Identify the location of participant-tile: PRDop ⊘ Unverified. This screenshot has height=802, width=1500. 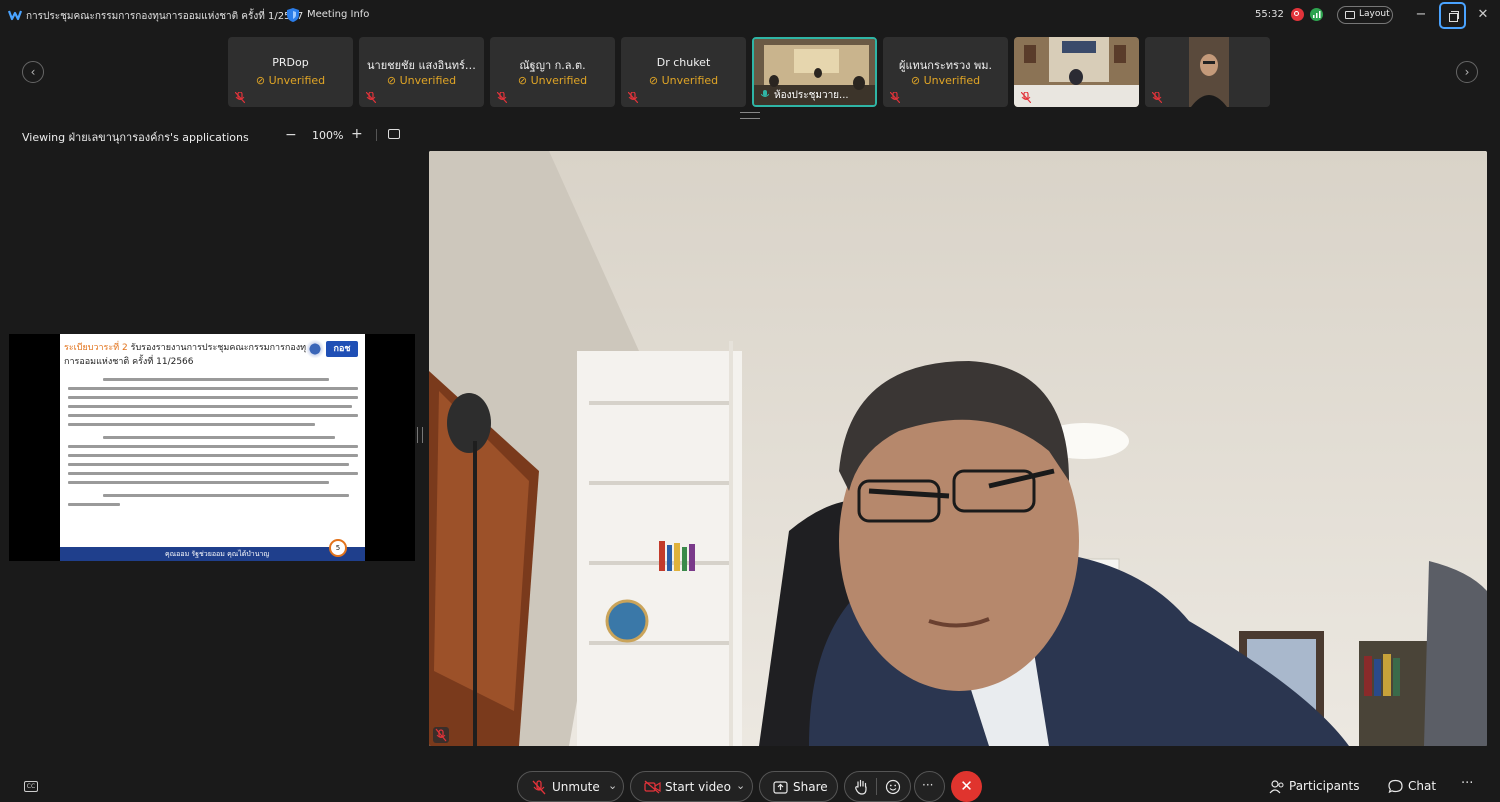
(290, 72).